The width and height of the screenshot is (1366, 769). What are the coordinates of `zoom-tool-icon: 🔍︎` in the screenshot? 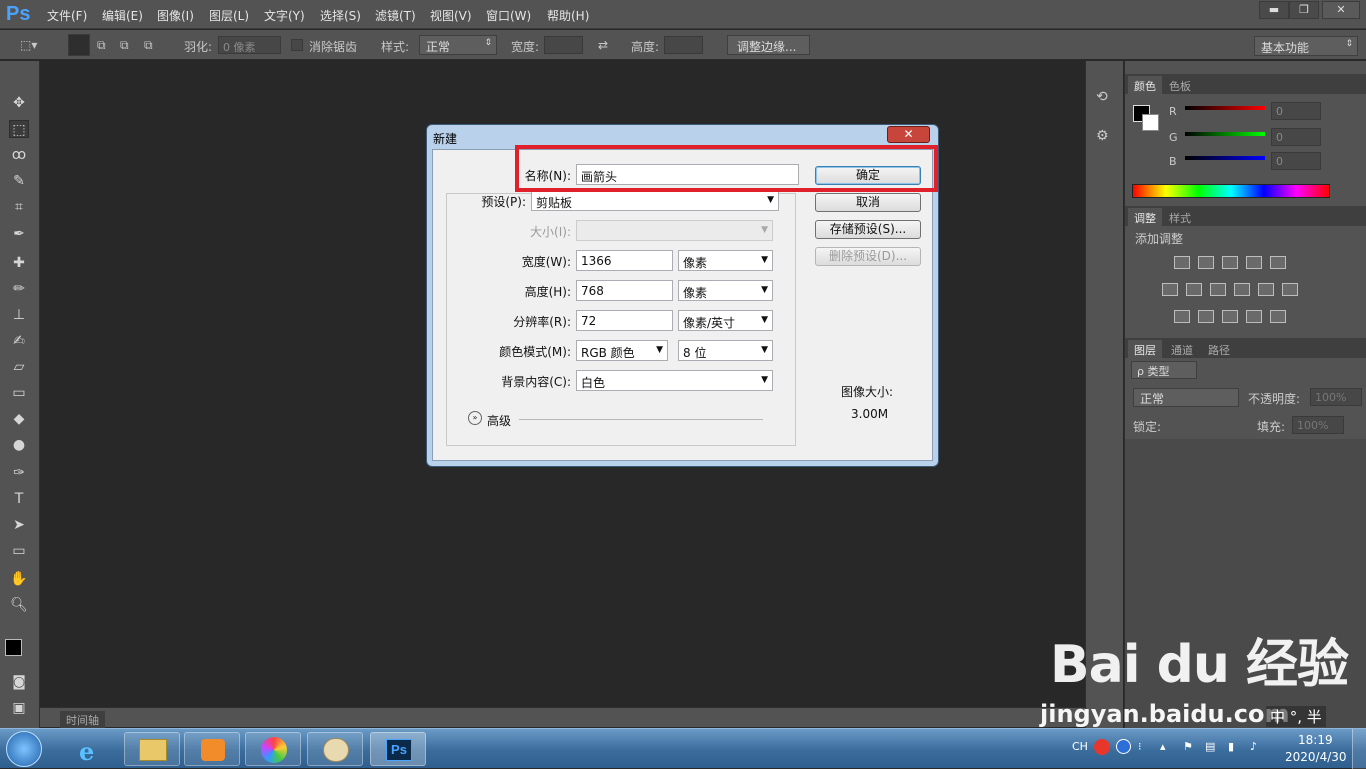 It's located at (19, 605).